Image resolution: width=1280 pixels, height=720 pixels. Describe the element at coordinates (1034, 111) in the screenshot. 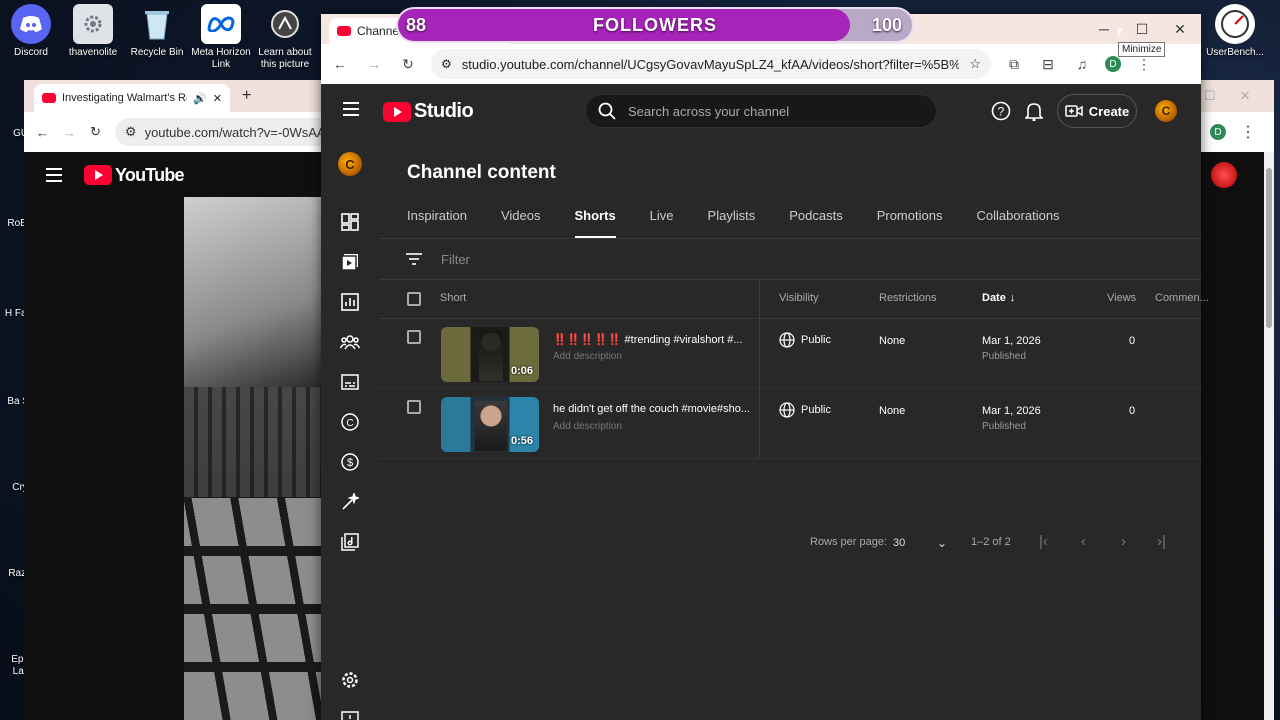

I see `notifications-bell-icon` at that location.